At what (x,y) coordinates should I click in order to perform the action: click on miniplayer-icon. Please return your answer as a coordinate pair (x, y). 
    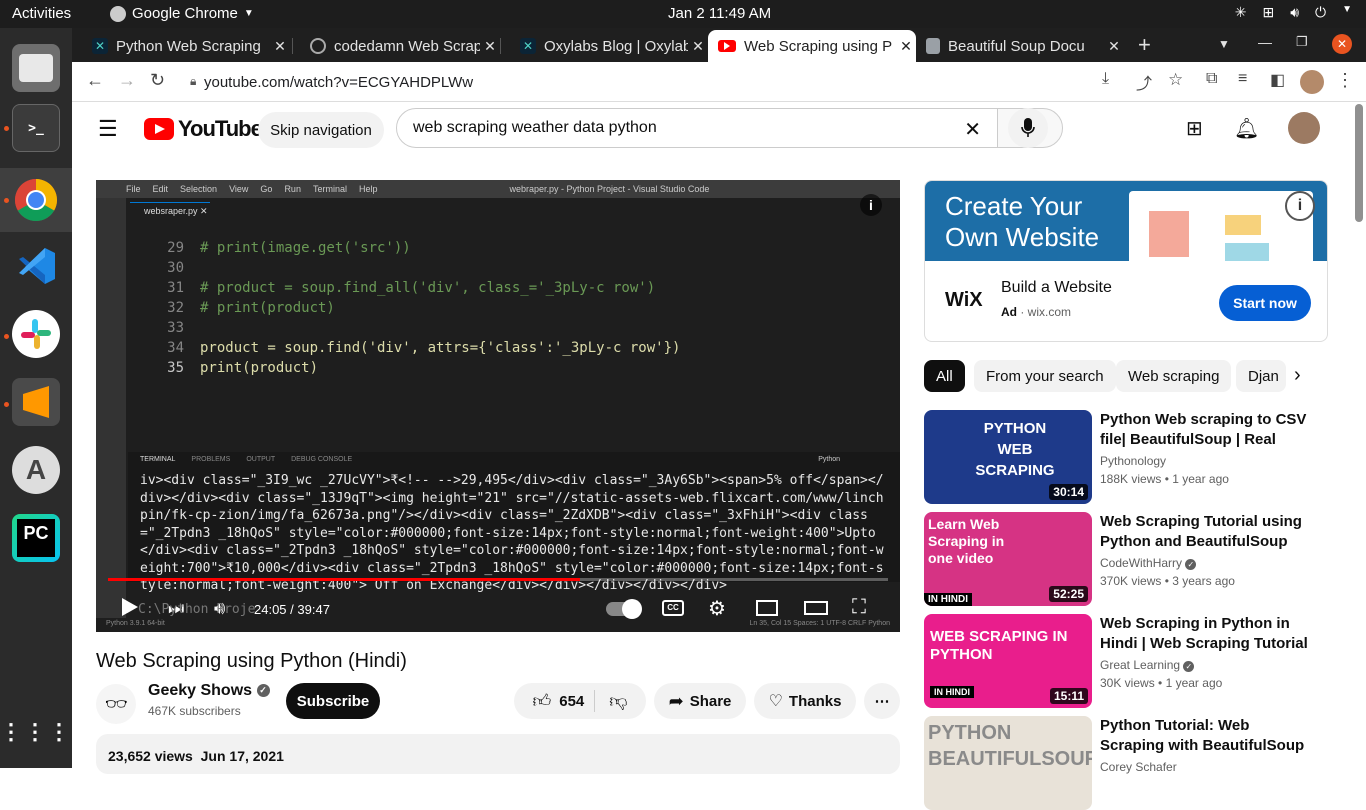
    Looking at the image, I should click on (767, 608).